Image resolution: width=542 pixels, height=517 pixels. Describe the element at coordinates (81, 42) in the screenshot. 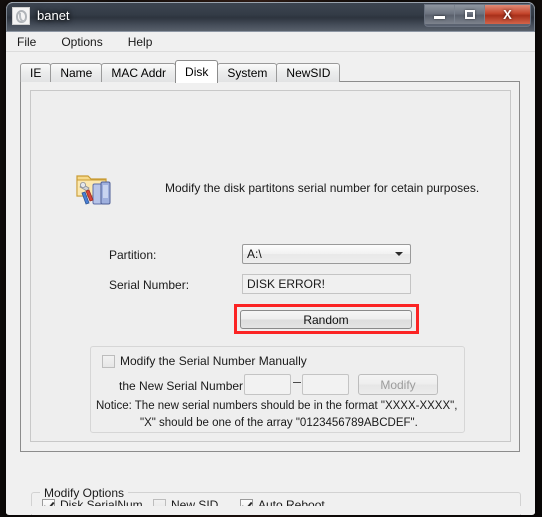

I see `menu-item-options: Options` at that location.